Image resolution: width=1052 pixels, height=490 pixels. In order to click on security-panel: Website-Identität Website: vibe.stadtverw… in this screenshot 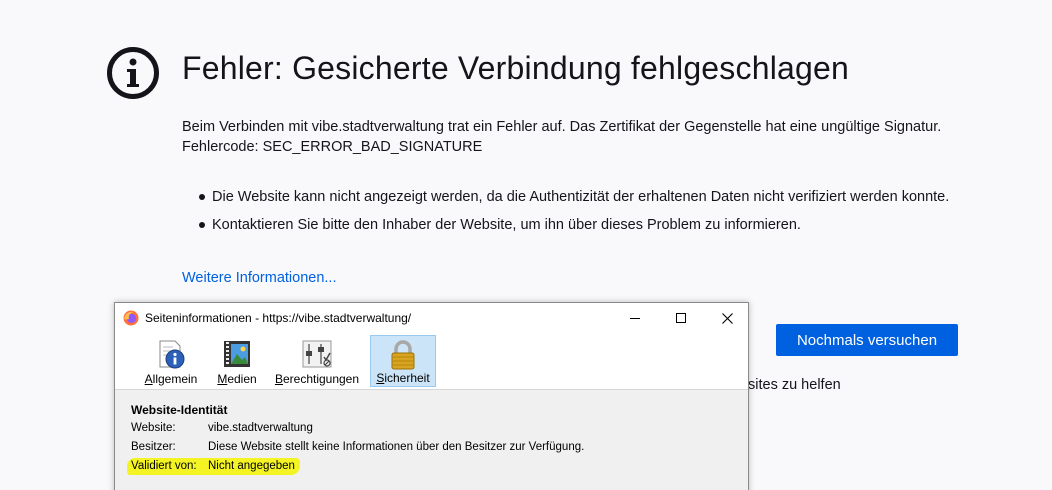, I will do `click(431, 439)`.